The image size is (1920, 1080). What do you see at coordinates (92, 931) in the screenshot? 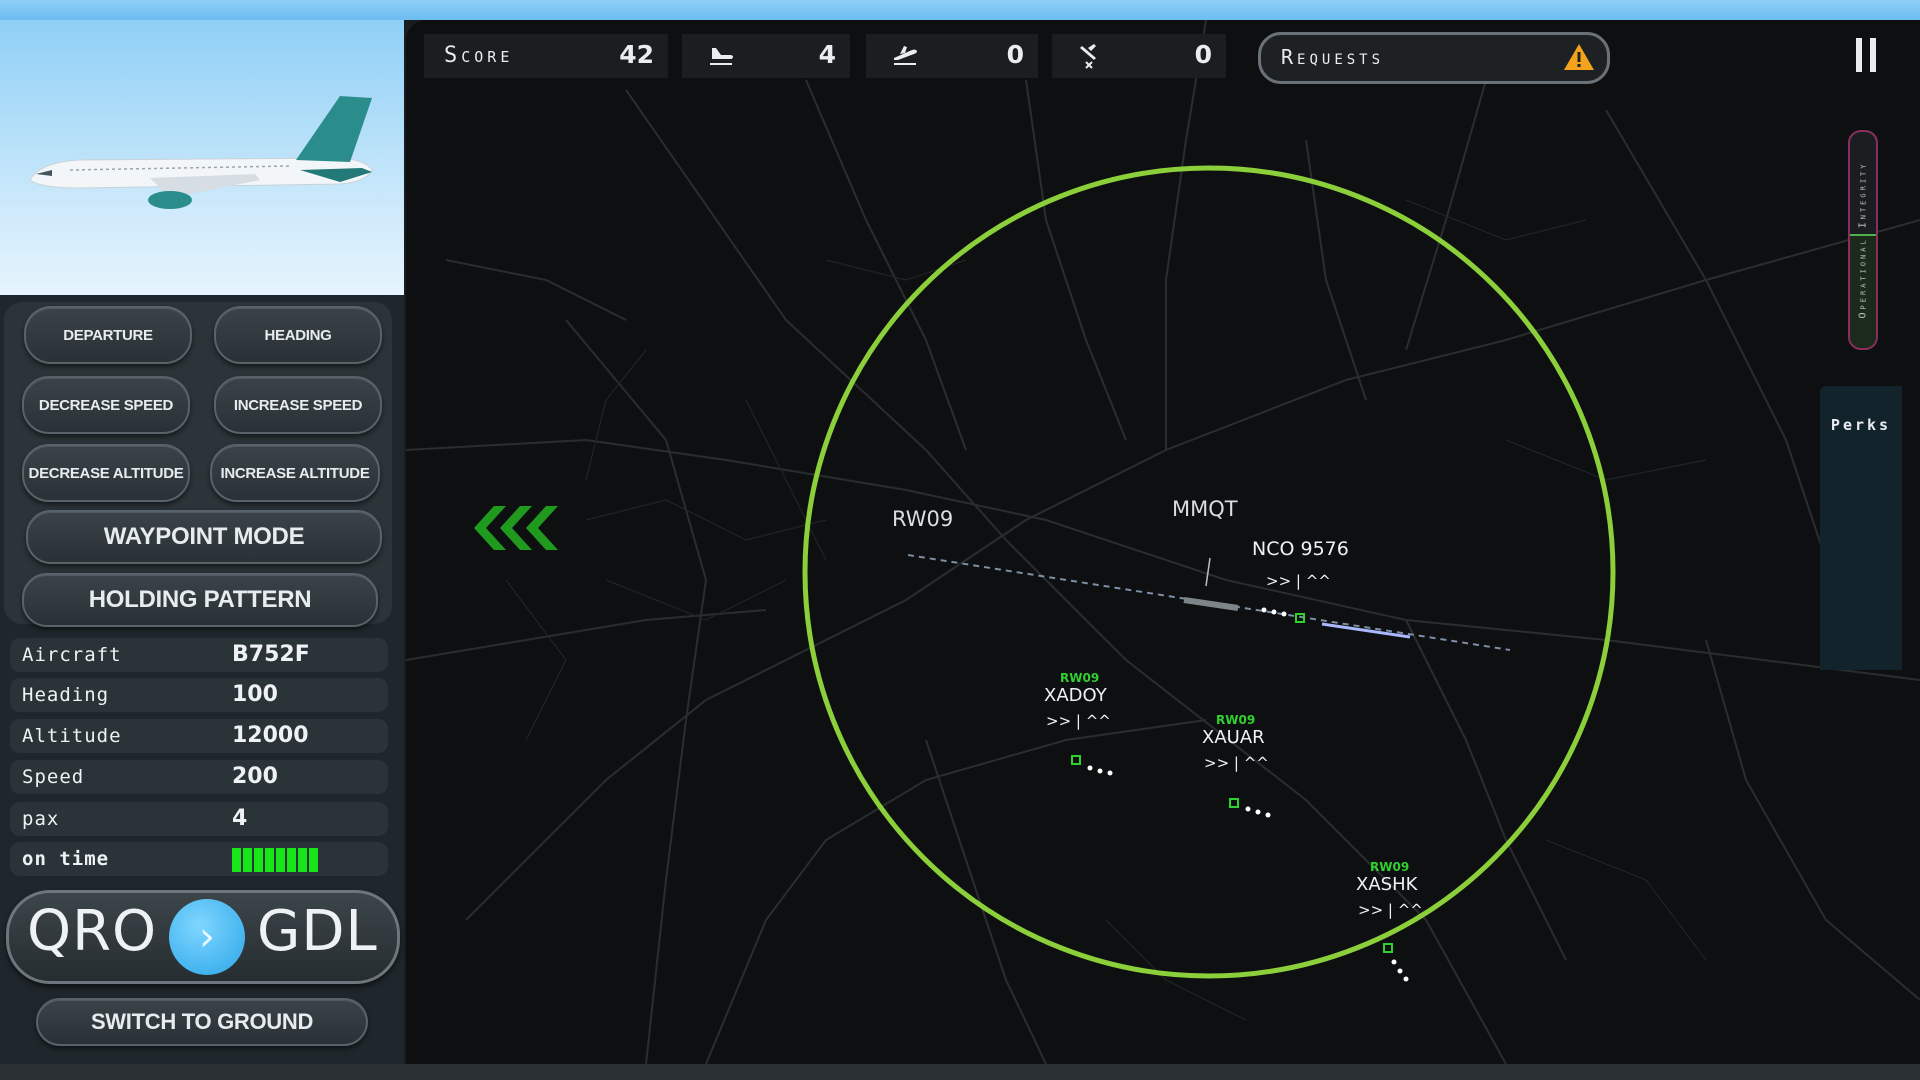
I see `origin-code: QRO` at bounding box center [92, 931].